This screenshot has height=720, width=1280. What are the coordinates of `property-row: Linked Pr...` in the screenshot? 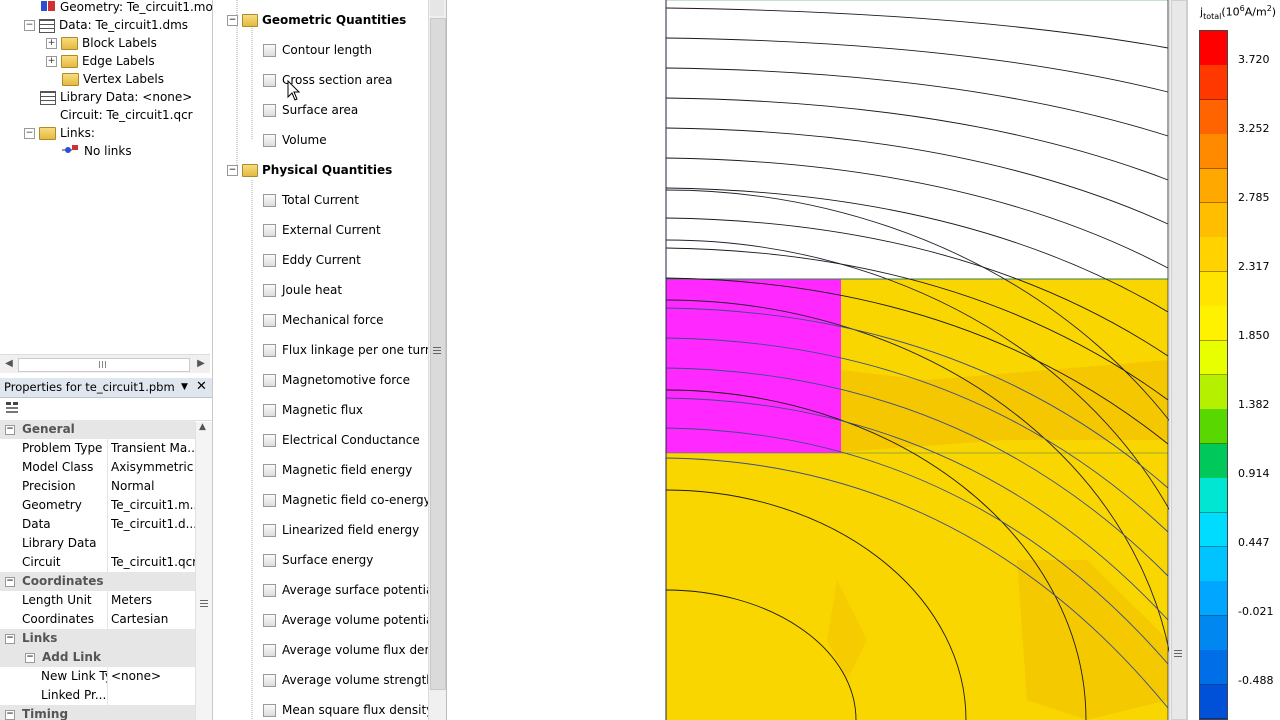 It's located at (97, 695).